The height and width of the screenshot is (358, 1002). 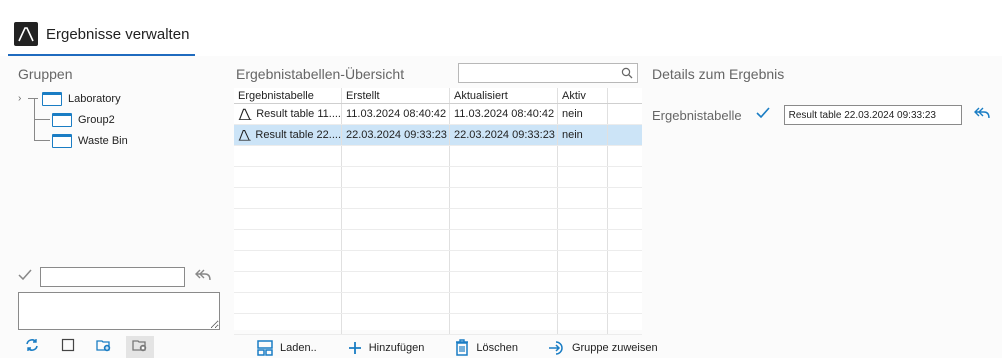 I want to click on chevron-right-icon: ›, so click(x=23, y=98).